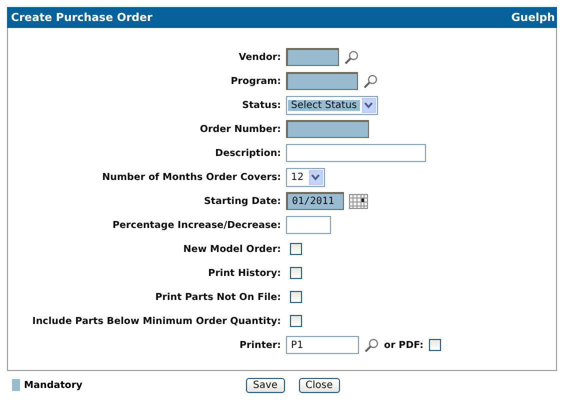  I want to click on field-label: Number of Months Order Covers:, so click(191, 177).